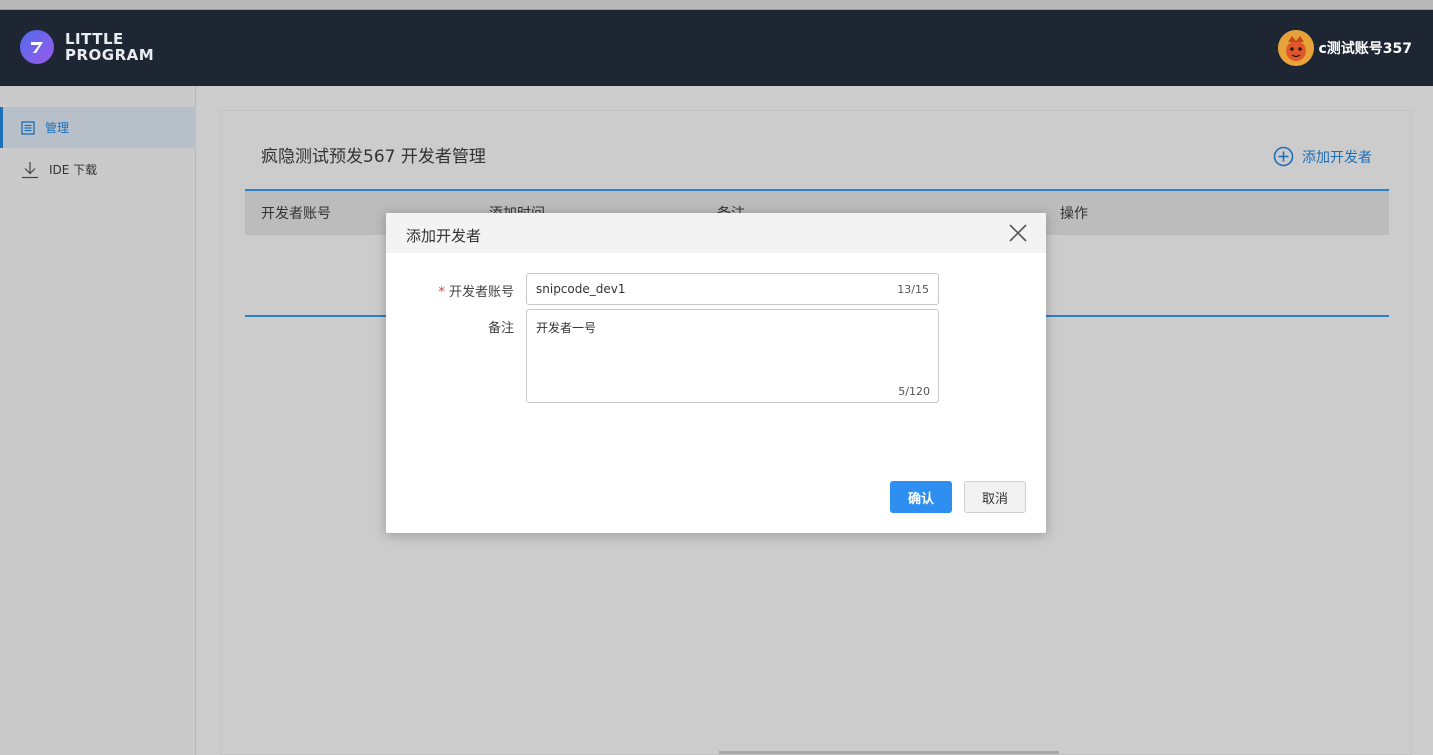  Describe the element at coordinates (98, 127) in the screenshot. I see `sidebar-item-manage: 管理` at that location.